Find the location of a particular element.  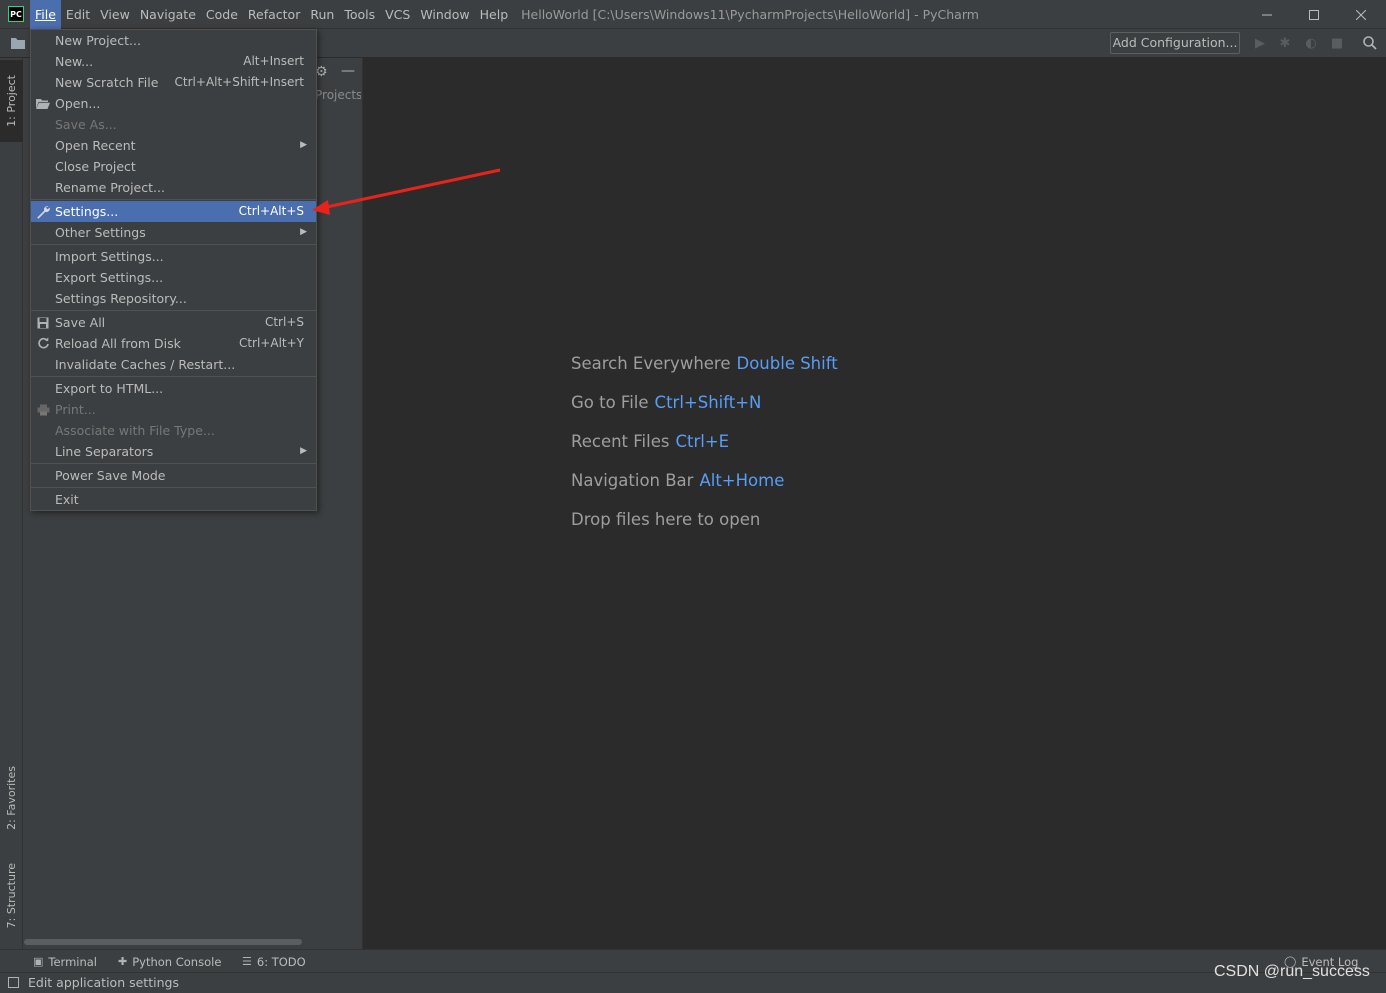

toggle-tool-windows-icon is located at coordinates (13, 982).